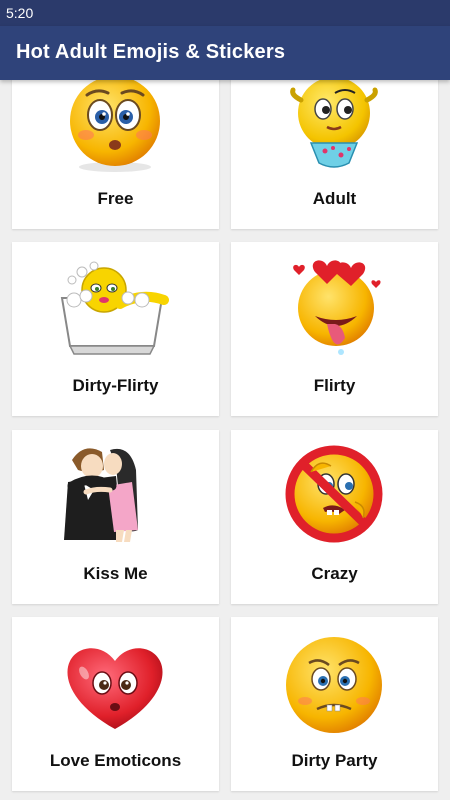 Image resolution: width=450 pixels, height=800 pixels. What do you see at coordinates (115, 760) in the screenshot?
I see `category-label: Love Emoticons` at bounding box center [115, 760].